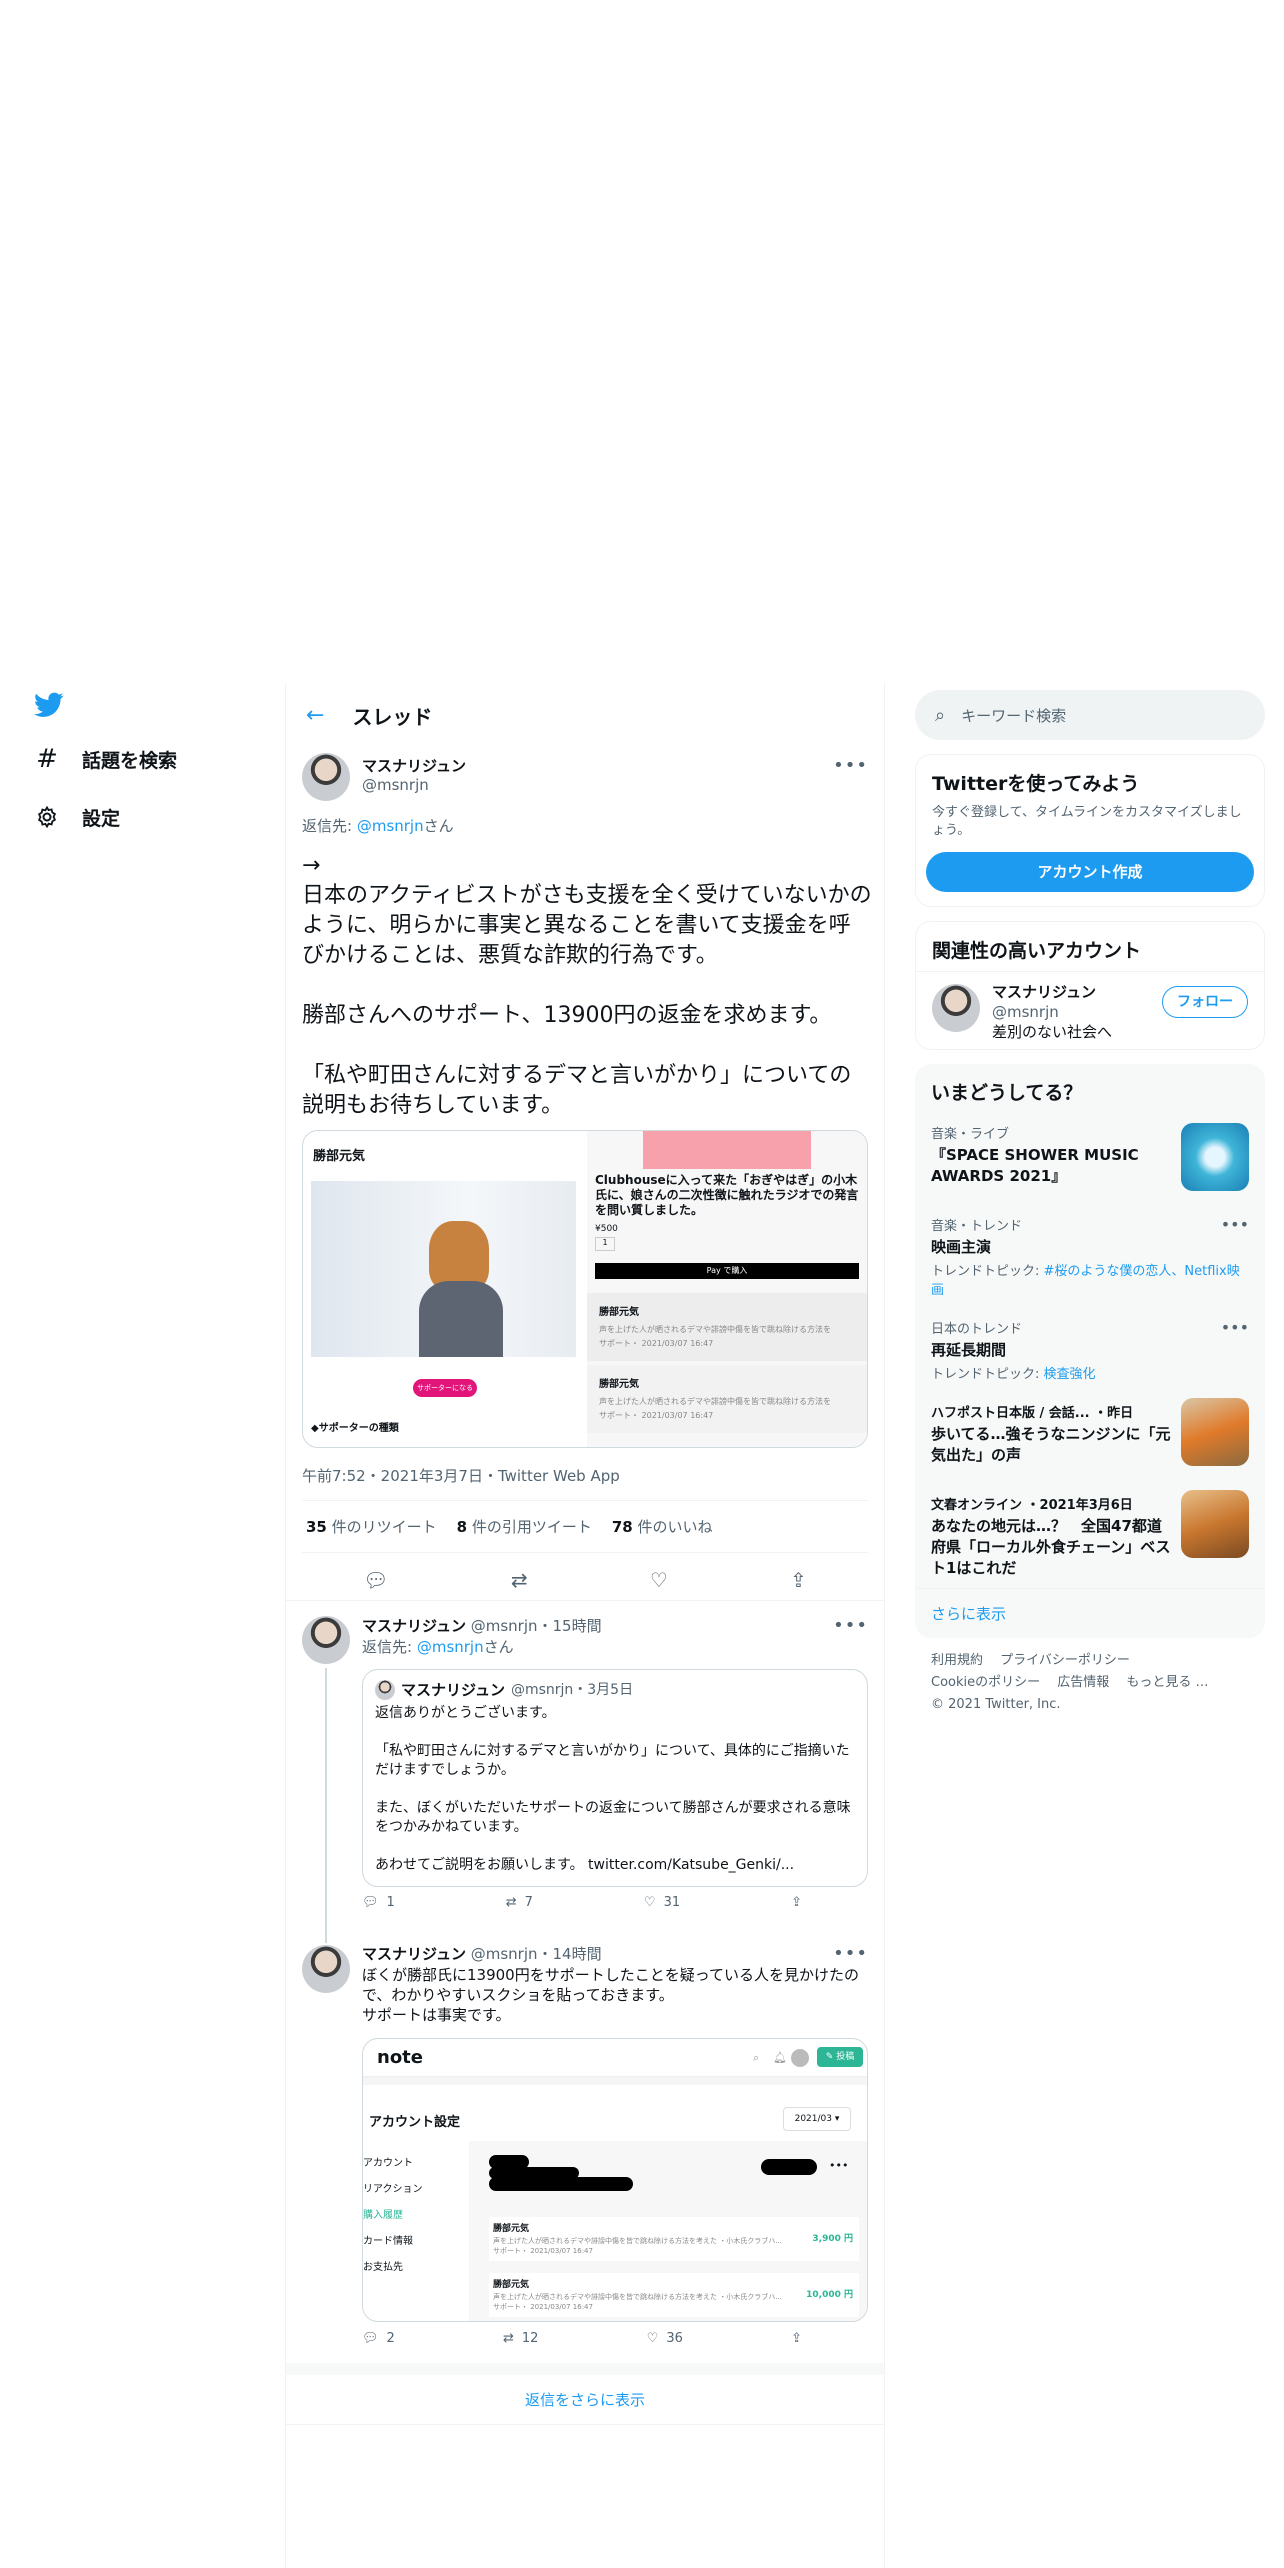 The image size is (1284, 2568). Describe the element at coordinates (1090, 1159) in the screenshot. I see `trend-item: 音楽・ライブ 『SPACE SHOWER MUSIC AWARDS 2021』` at that location.